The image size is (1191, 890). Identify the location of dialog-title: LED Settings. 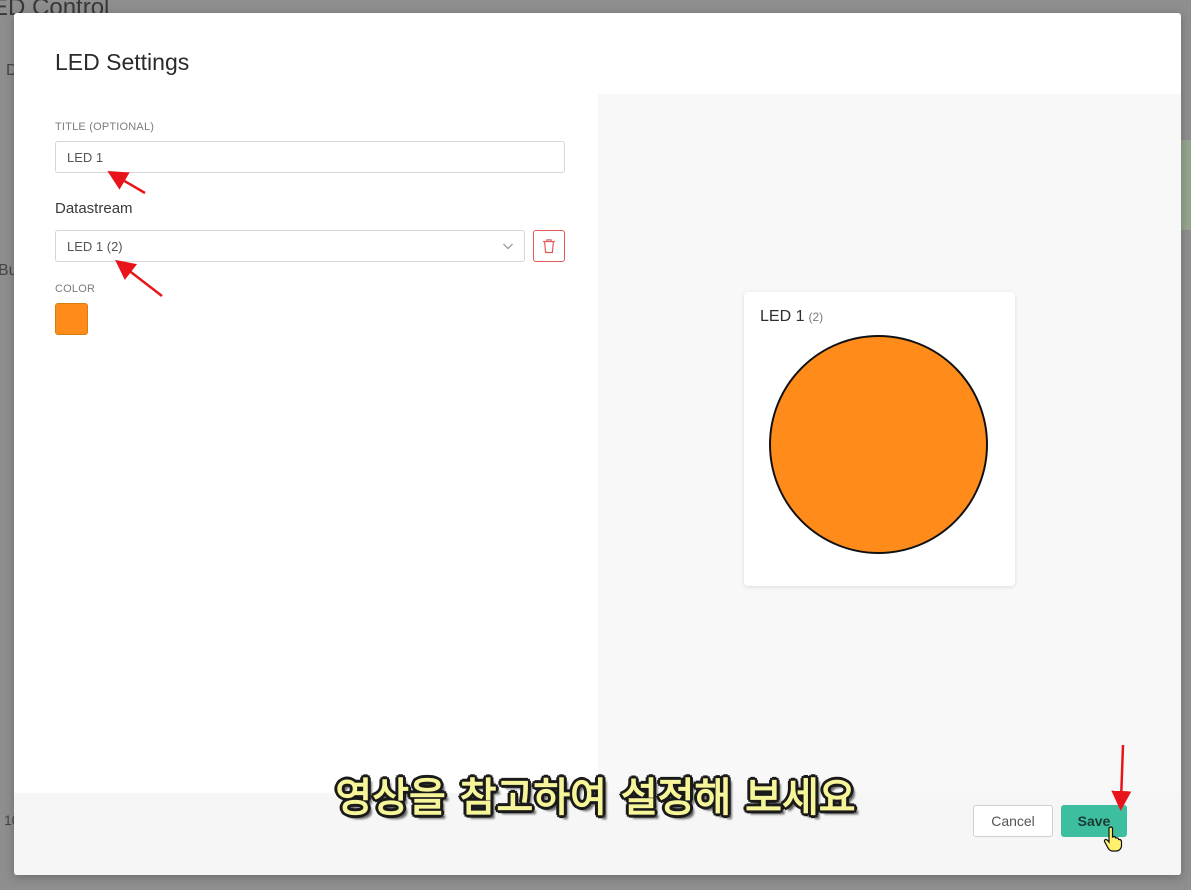
(122, 62).